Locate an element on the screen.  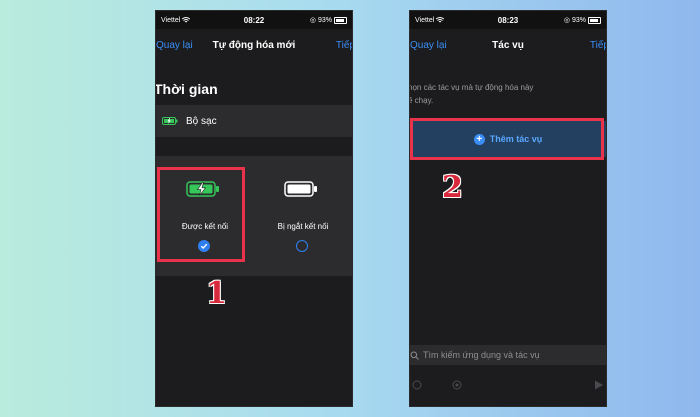
charger-row: Bộ sạc is located at coordinates (254, 121).